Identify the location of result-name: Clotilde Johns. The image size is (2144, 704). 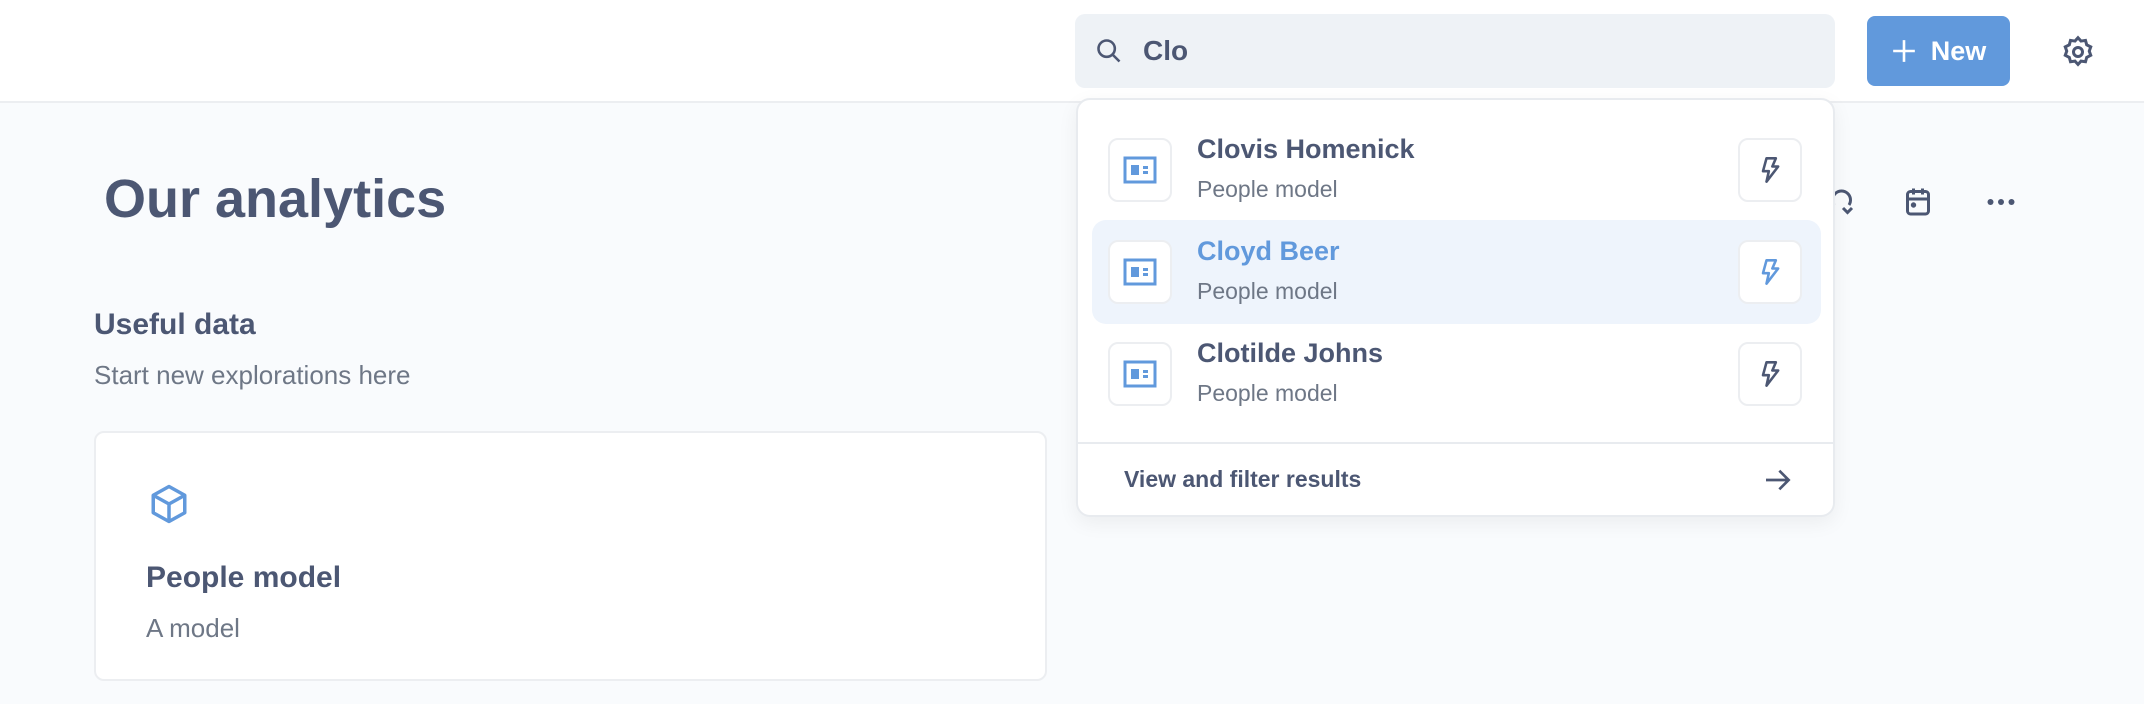
(1290, 353).